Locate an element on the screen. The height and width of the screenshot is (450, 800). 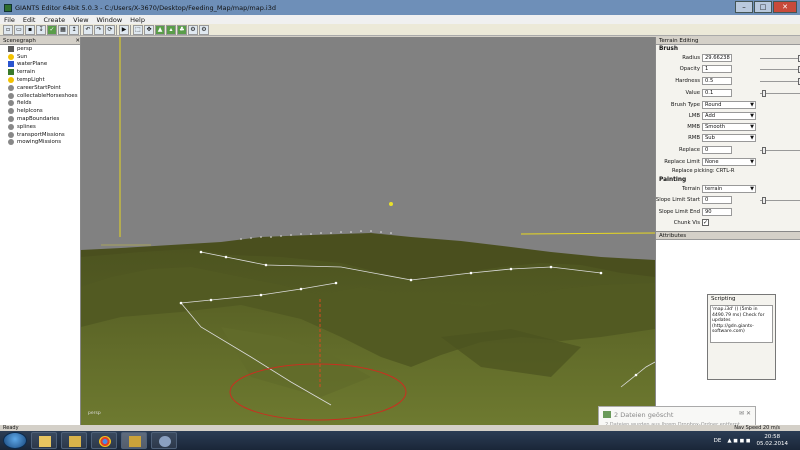
hardness-input: 0.5 is located at coordinates (717, 81).